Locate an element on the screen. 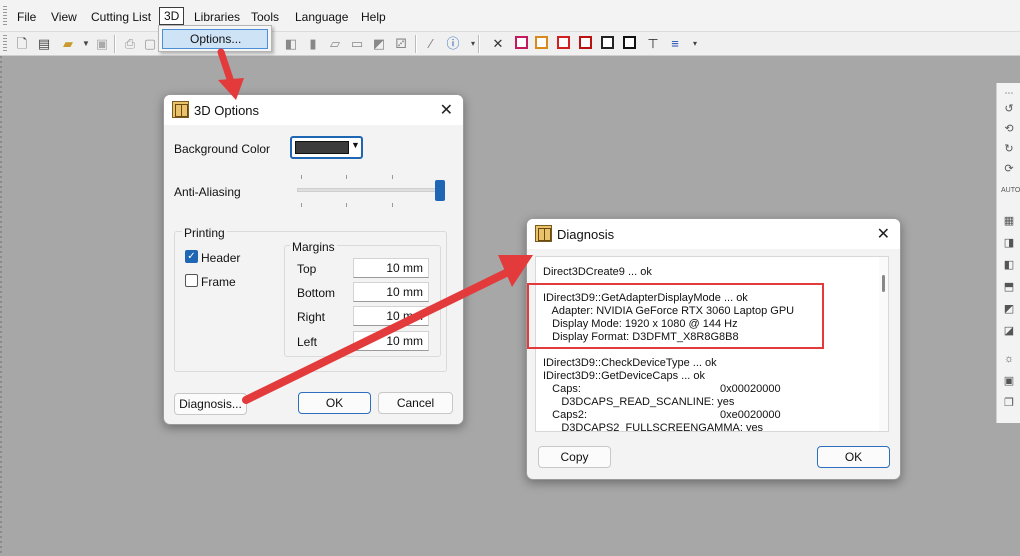  light-bulb-icon: ☼ is located at coordinates (1009, 359).